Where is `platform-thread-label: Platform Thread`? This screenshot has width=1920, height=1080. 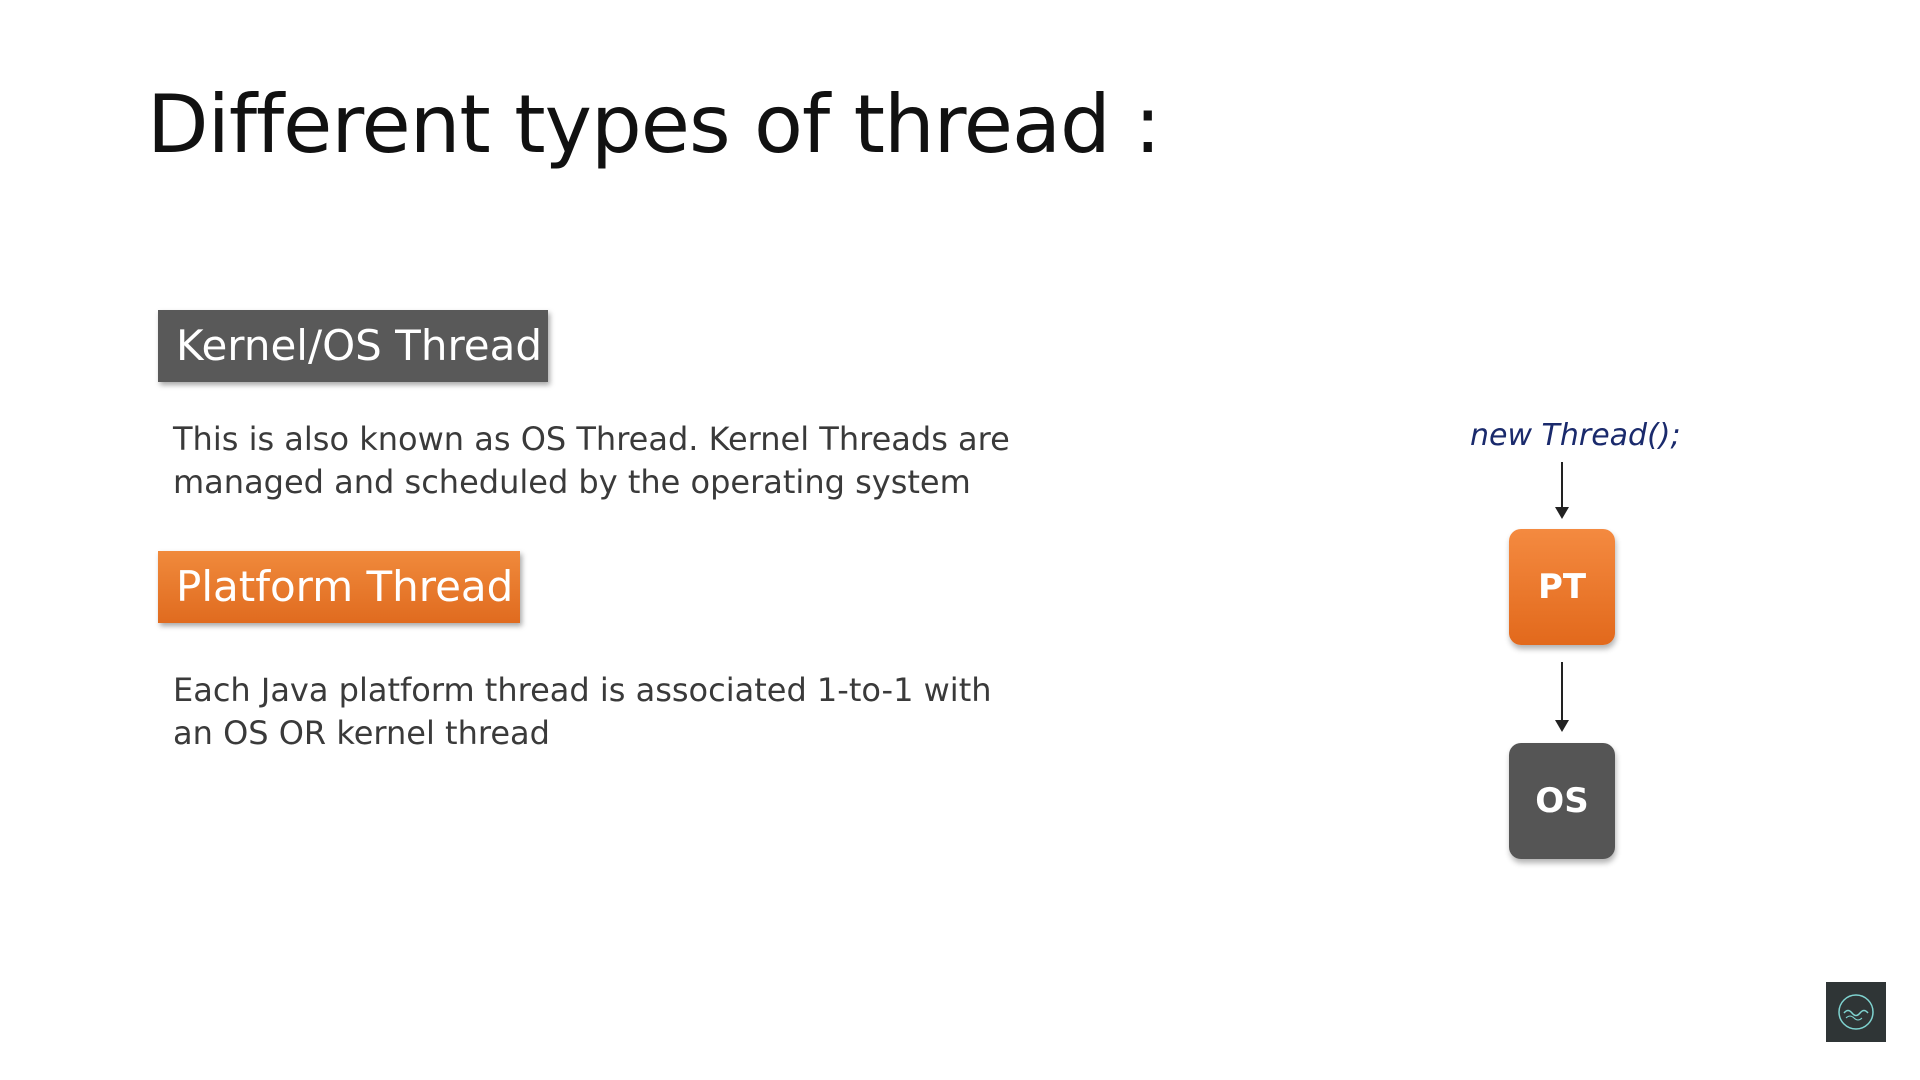 platform-thread-label: Platform Thread is located at coordinates (339, 587).